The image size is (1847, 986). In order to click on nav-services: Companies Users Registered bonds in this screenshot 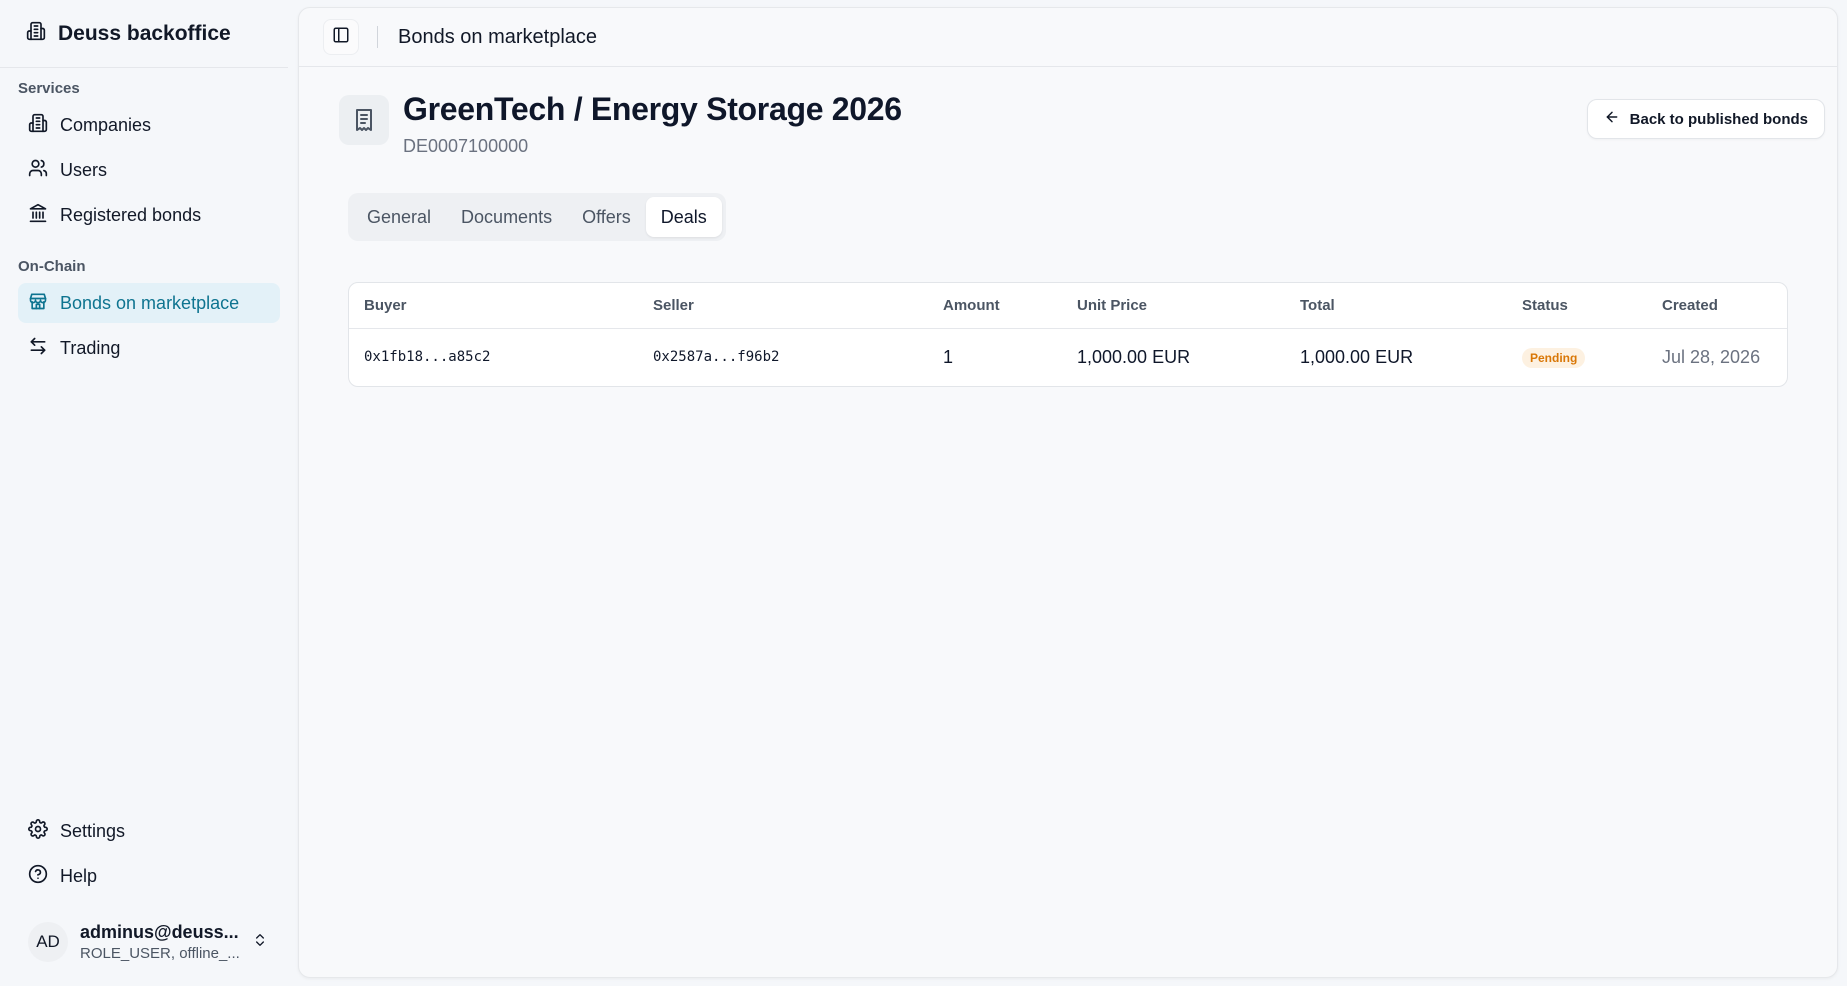, I will do `click(149, 172)`.